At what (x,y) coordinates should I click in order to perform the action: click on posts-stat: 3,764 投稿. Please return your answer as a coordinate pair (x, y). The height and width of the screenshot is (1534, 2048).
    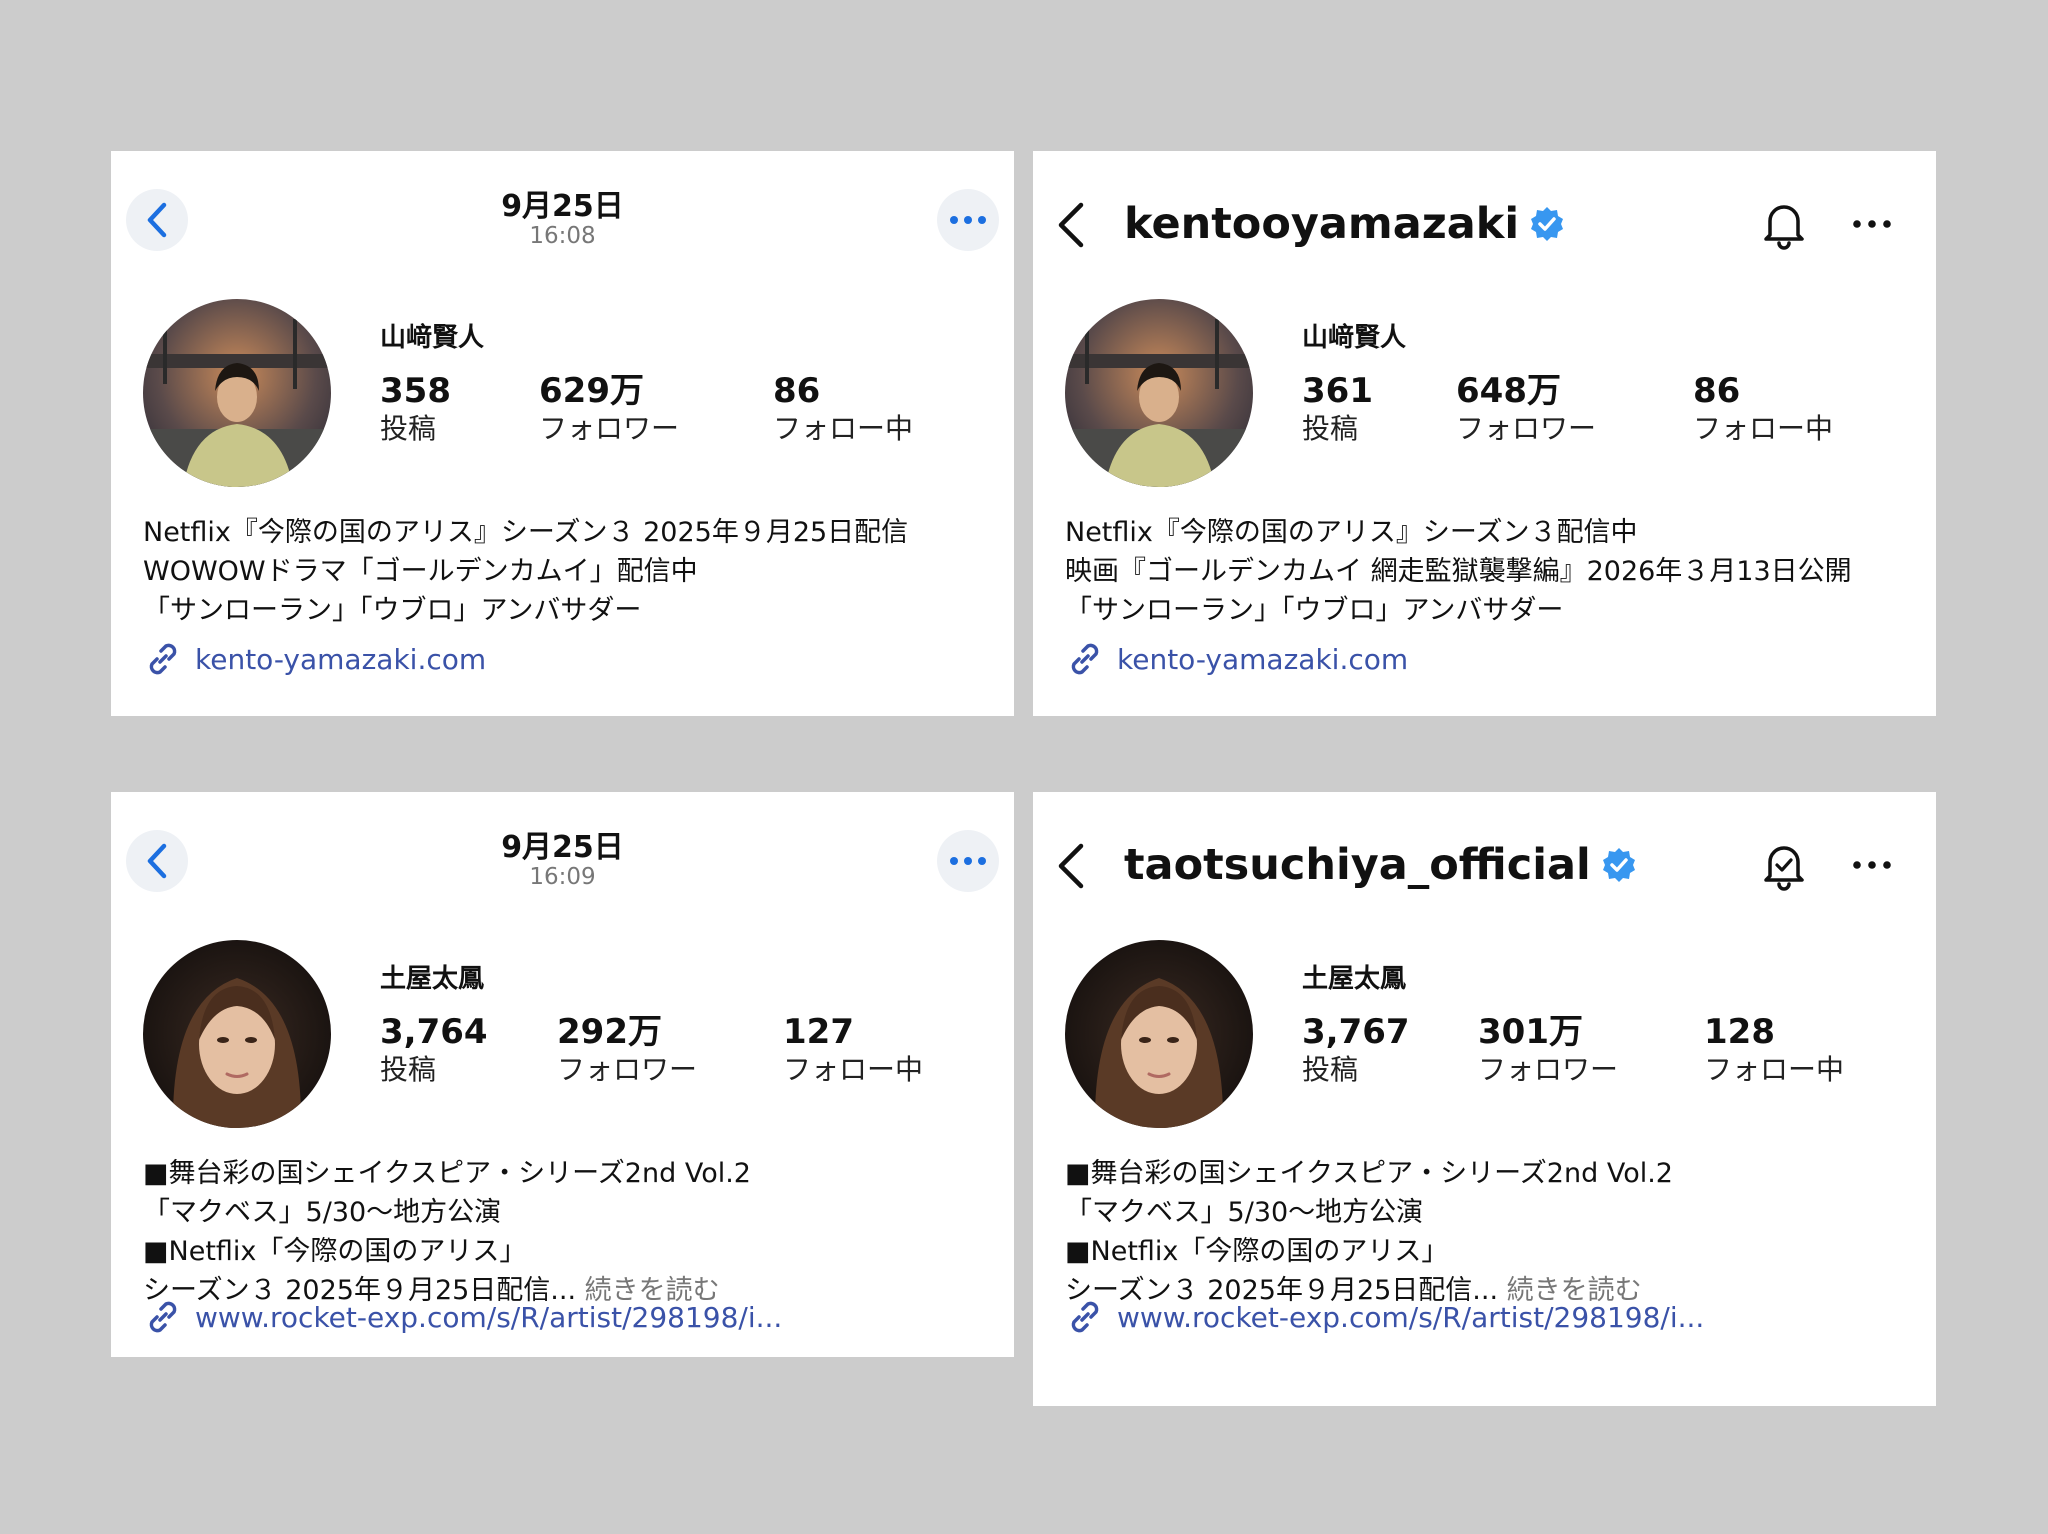
    Looking at the image, I should click on (434, 1050).